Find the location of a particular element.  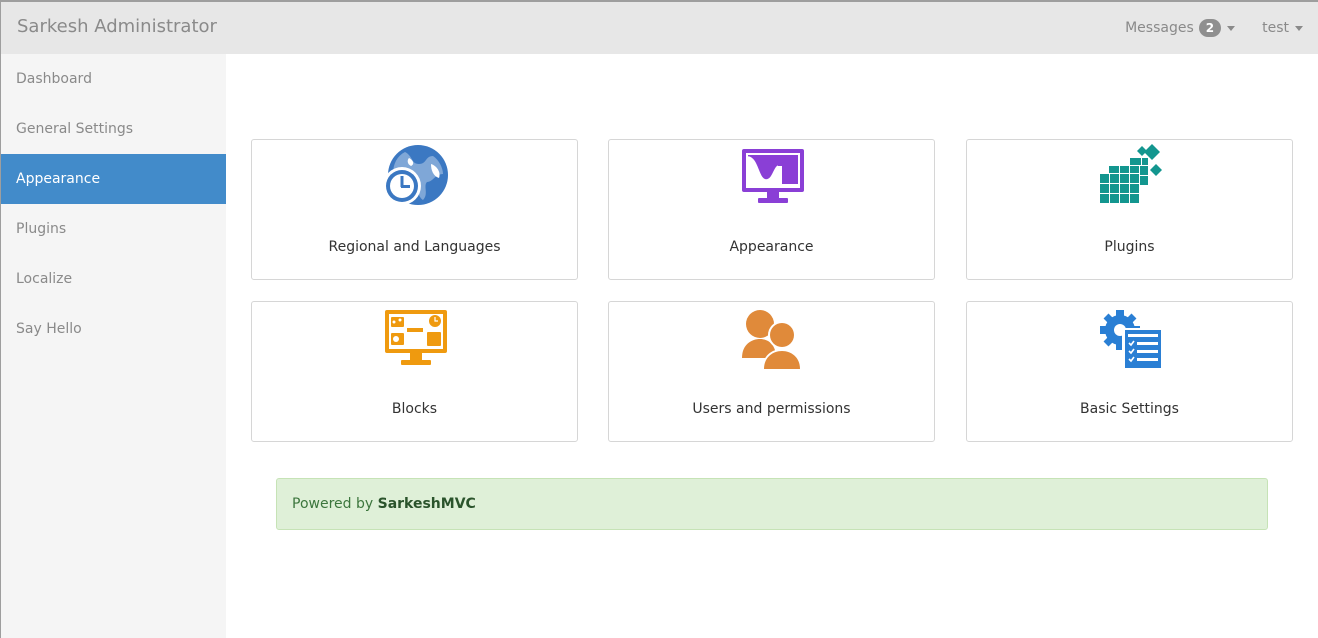

tile-appearance: Appearance is located at coordinates (771, 209).